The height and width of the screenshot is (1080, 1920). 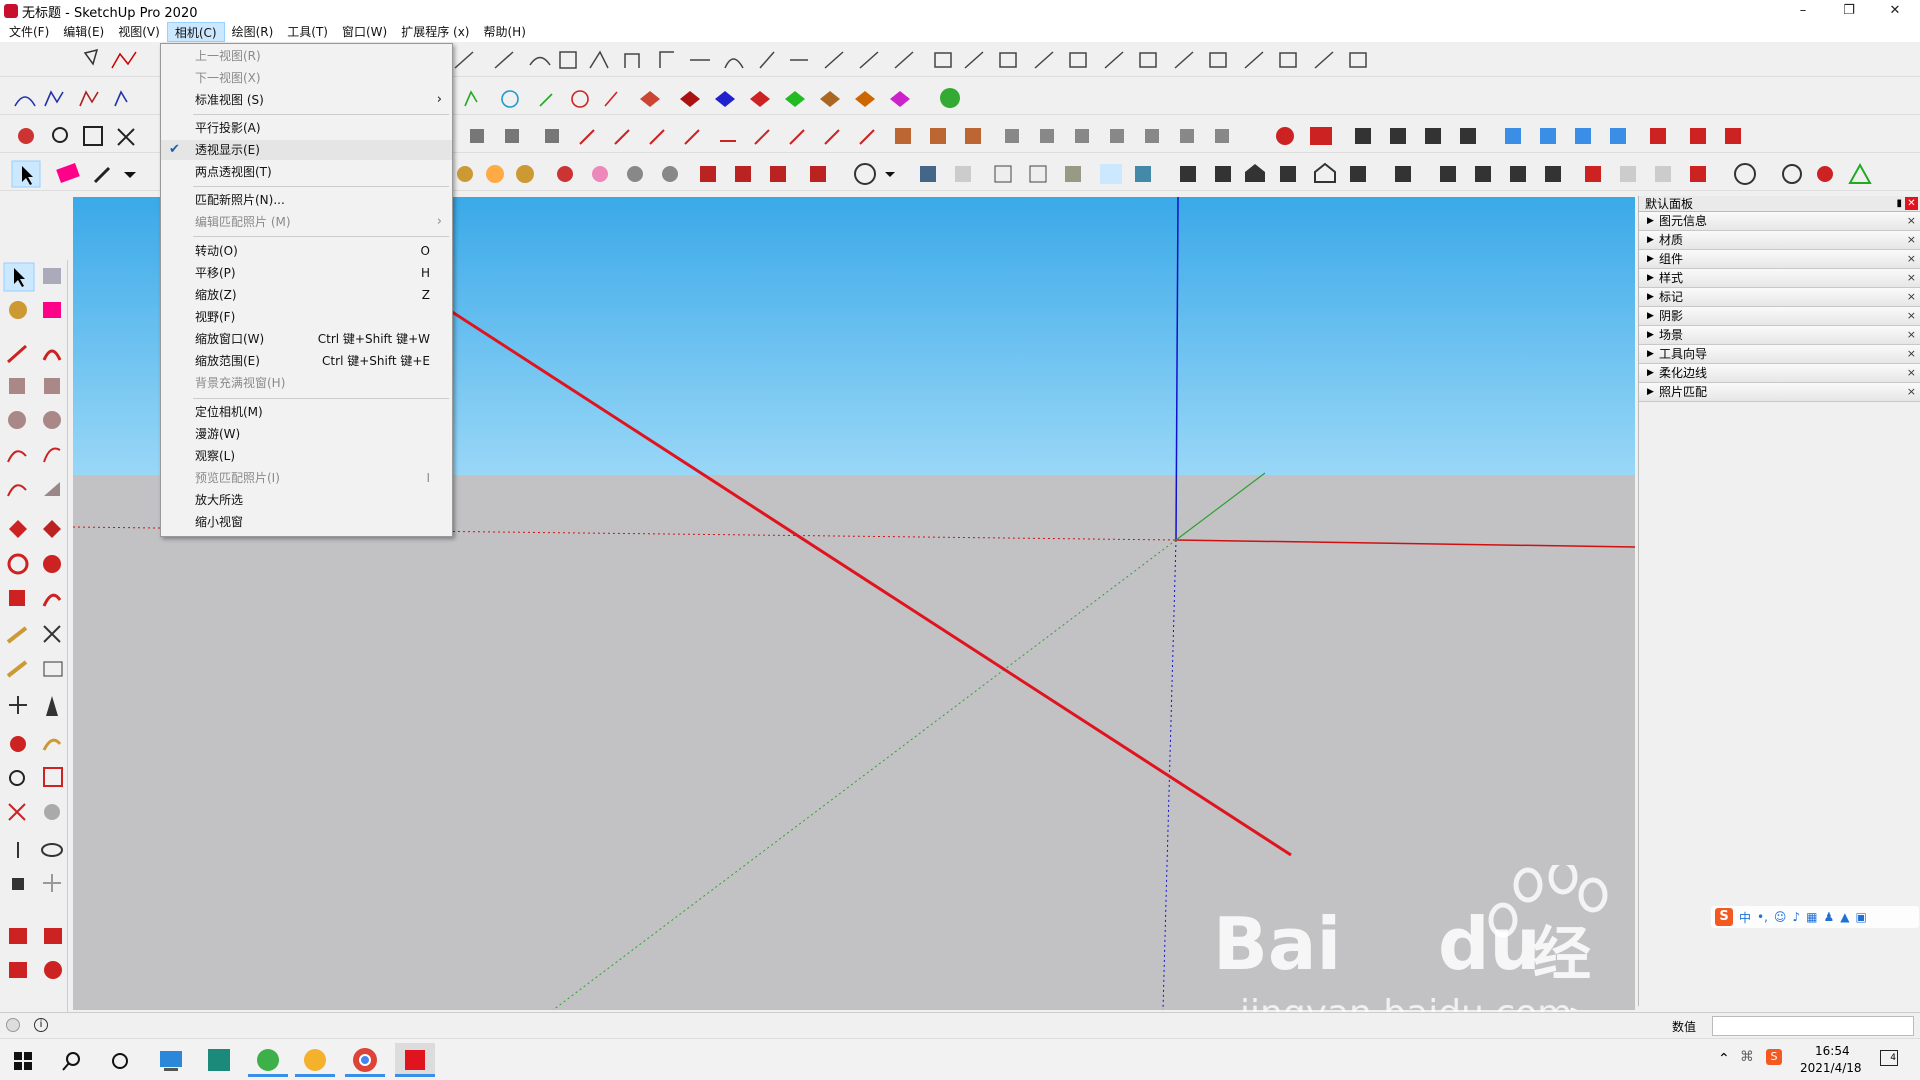 What do you see at coordinates (306, 295) in the screenshot?
I see `menu-item-zoom: 缩放(Z) Z` at bounding box center [306, 295].